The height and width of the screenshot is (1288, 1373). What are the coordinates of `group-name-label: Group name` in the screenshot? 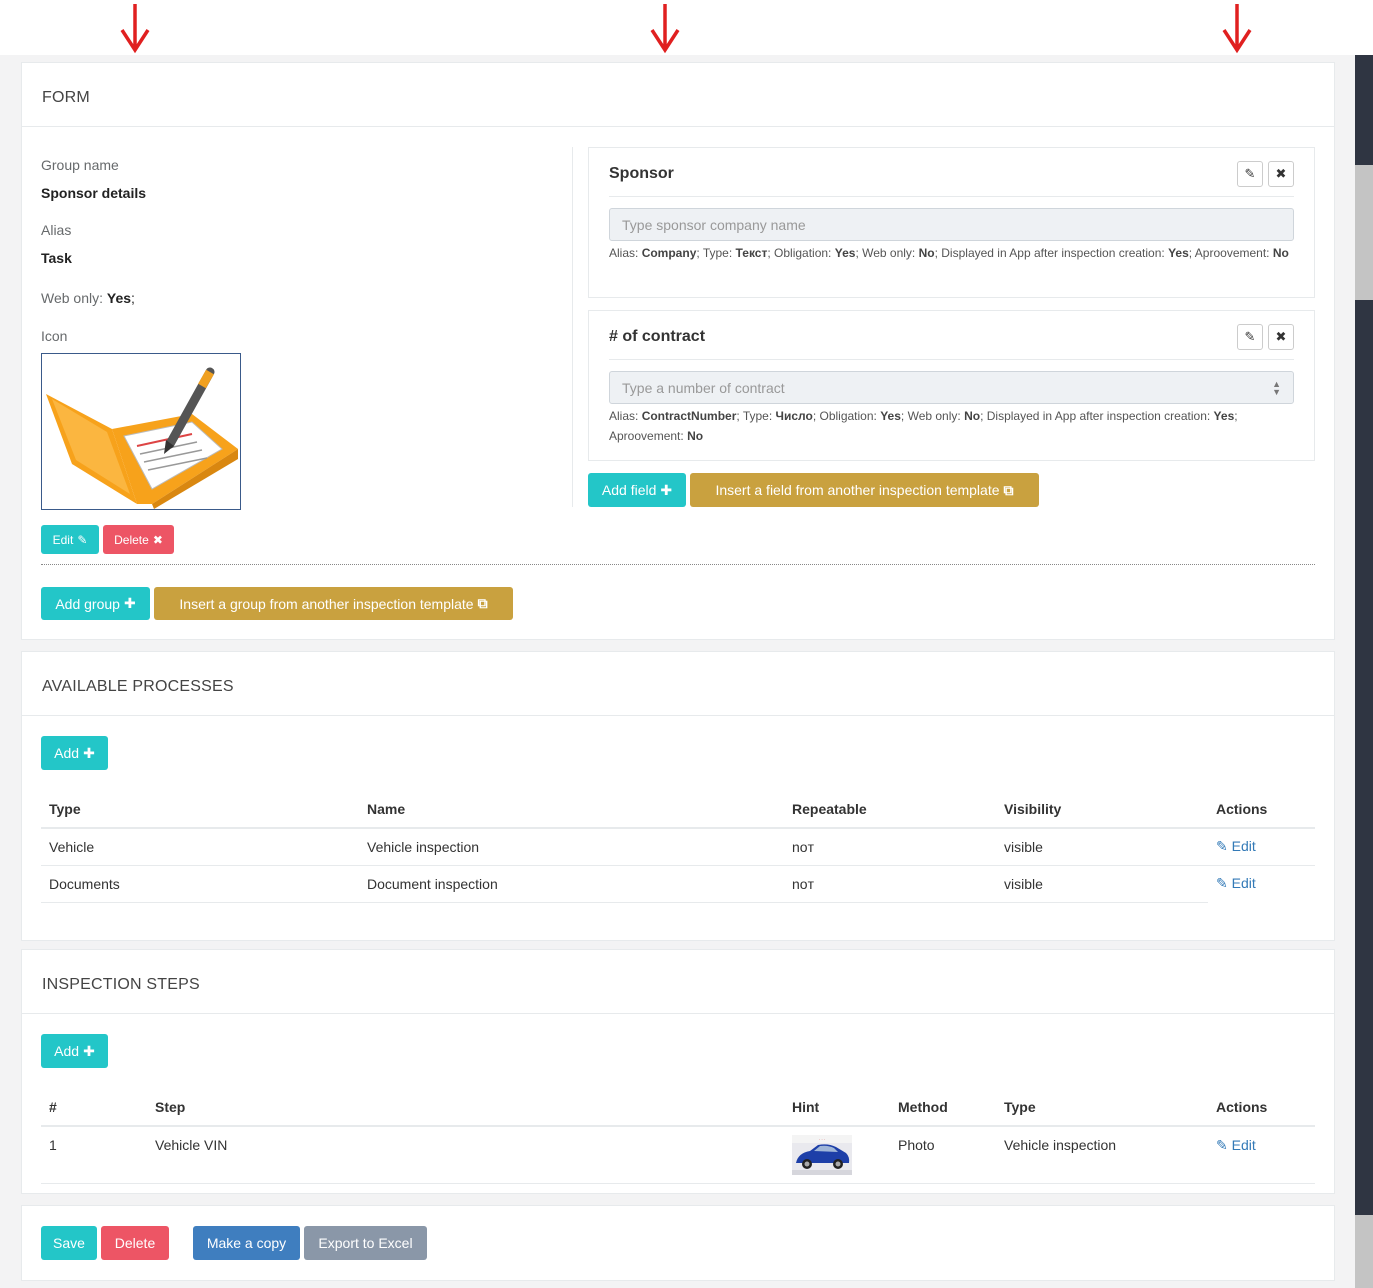 It's located at (80, 165).